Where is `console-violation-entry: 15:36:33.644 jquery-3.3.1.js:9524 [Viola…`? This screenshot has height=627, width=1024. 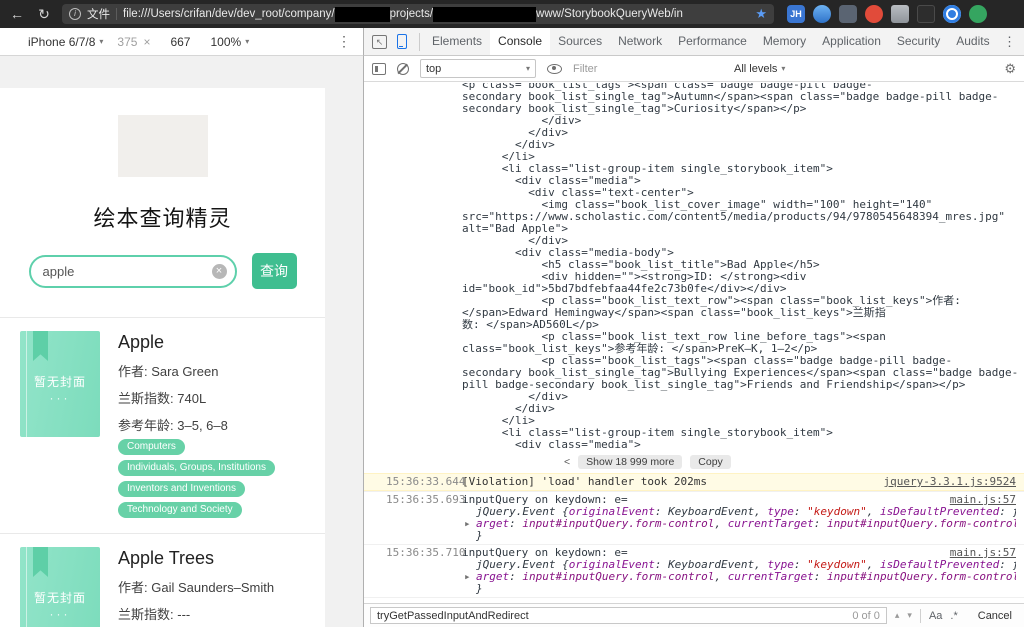 console-violation-entry: 15:36:33.644 jquery-3.3.1.js:9524 [Viola… is located at coordinates (694, 482).